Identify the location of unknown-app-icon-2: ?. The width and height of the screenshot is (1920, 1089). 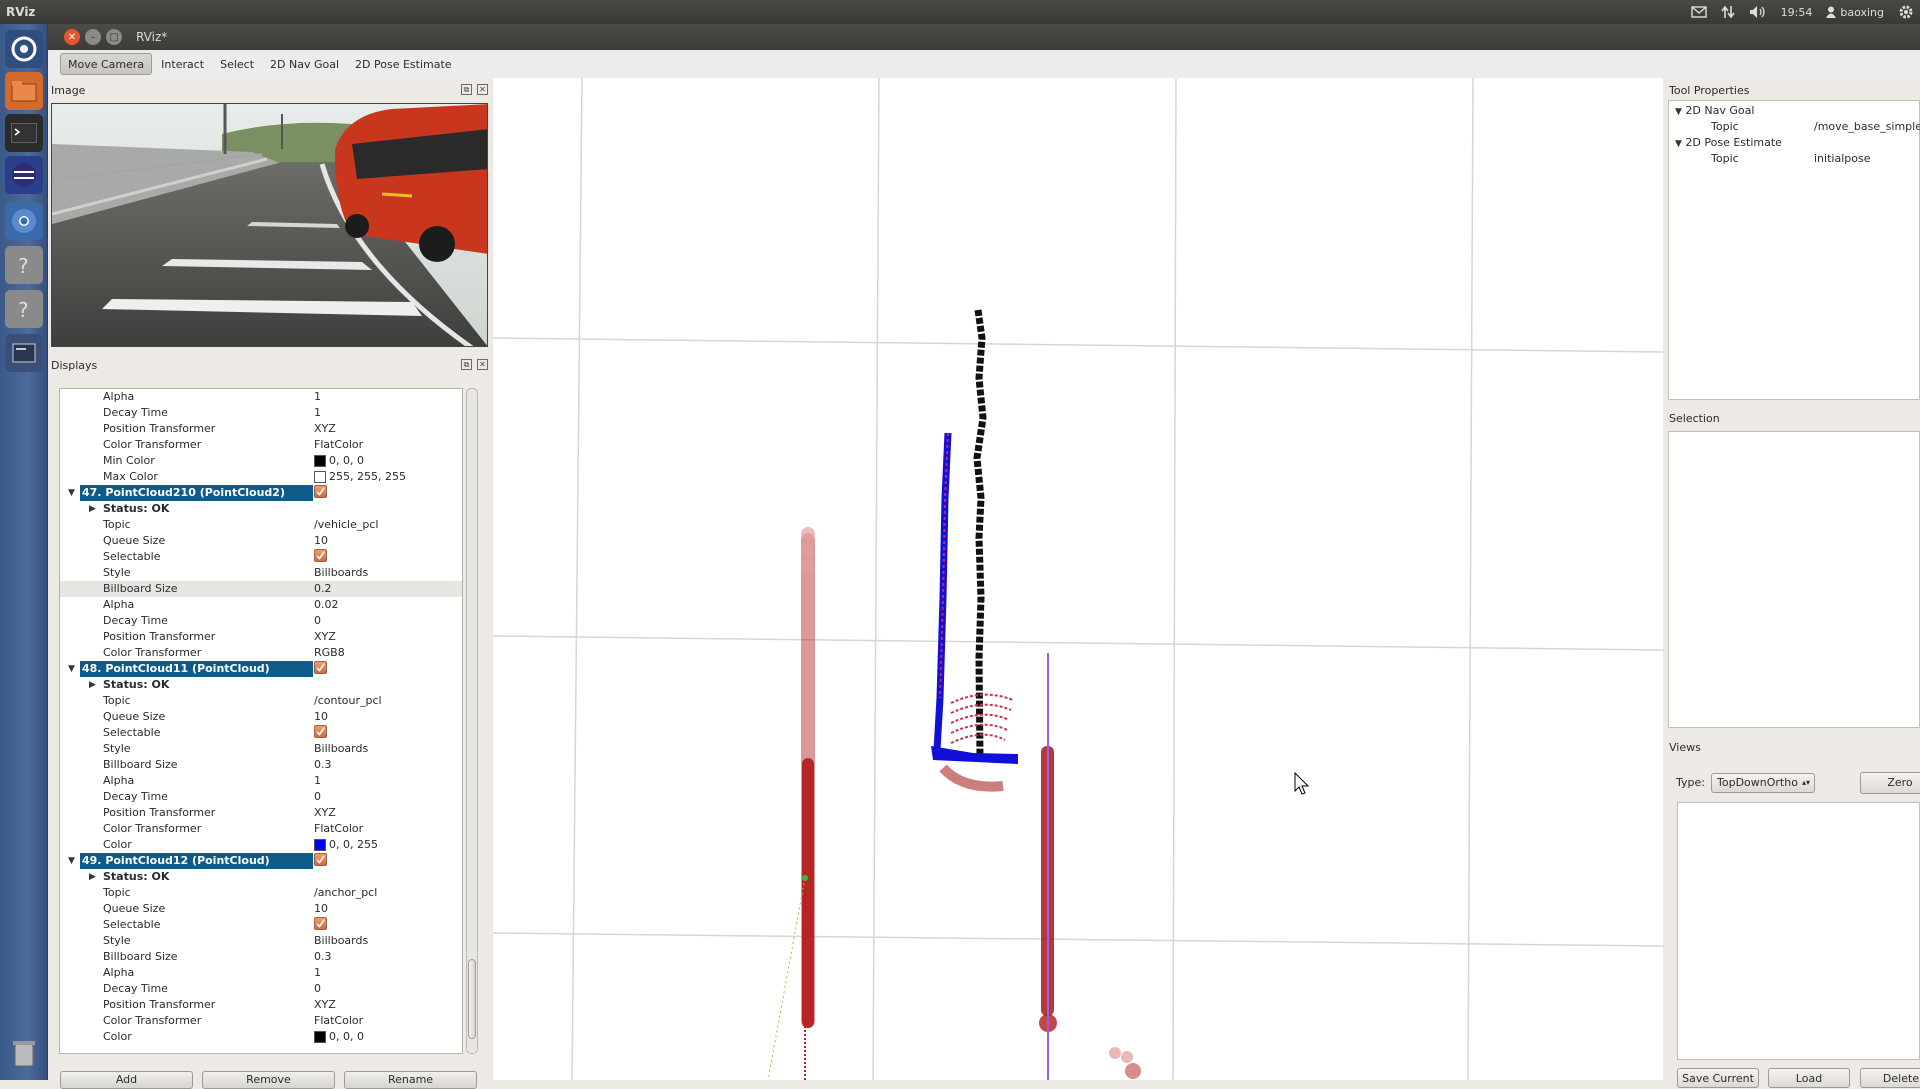
(24, 309).